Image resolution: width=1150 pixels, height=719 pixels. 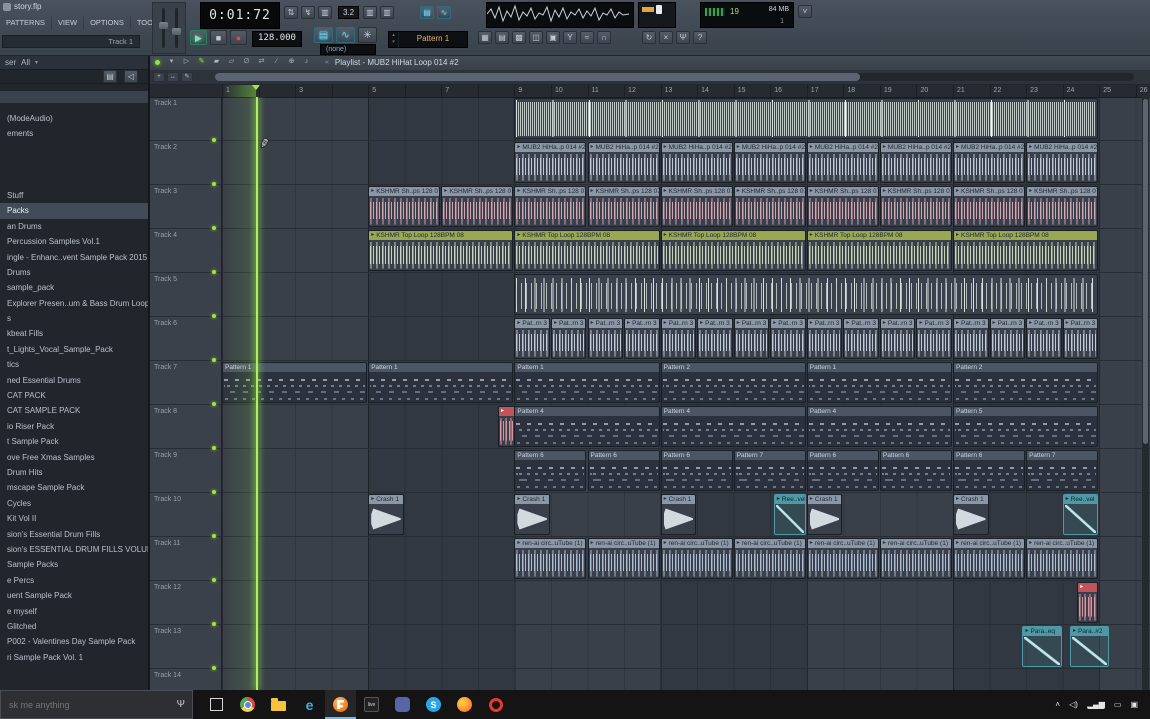 I want to click on track-lane: ▸ Para..eq ▸ Para..#2, so click(x=686, y=647).